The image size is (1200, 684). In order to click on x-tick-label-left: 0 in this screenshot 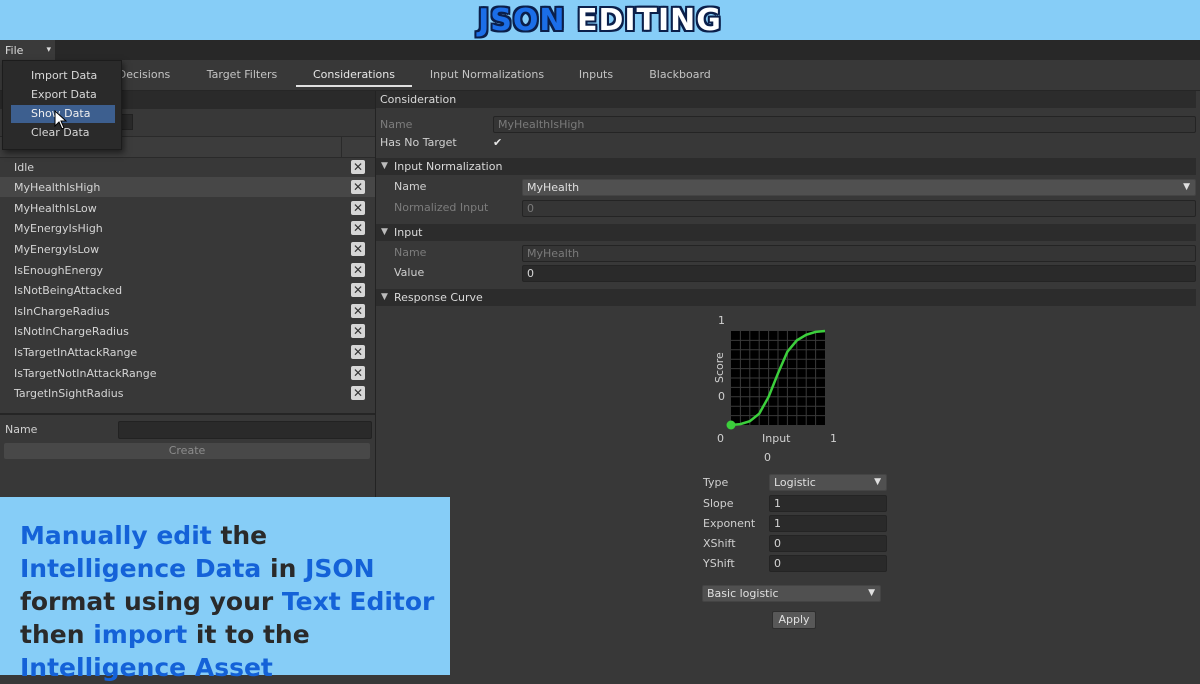, I will do `click(720, 438)`.